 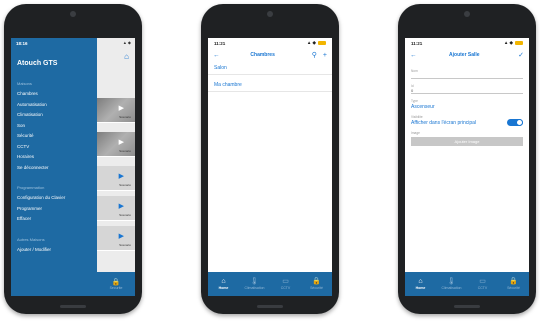 I want to click on tab-security-partial: 🔒 Securite, so click(x=116, y=284).